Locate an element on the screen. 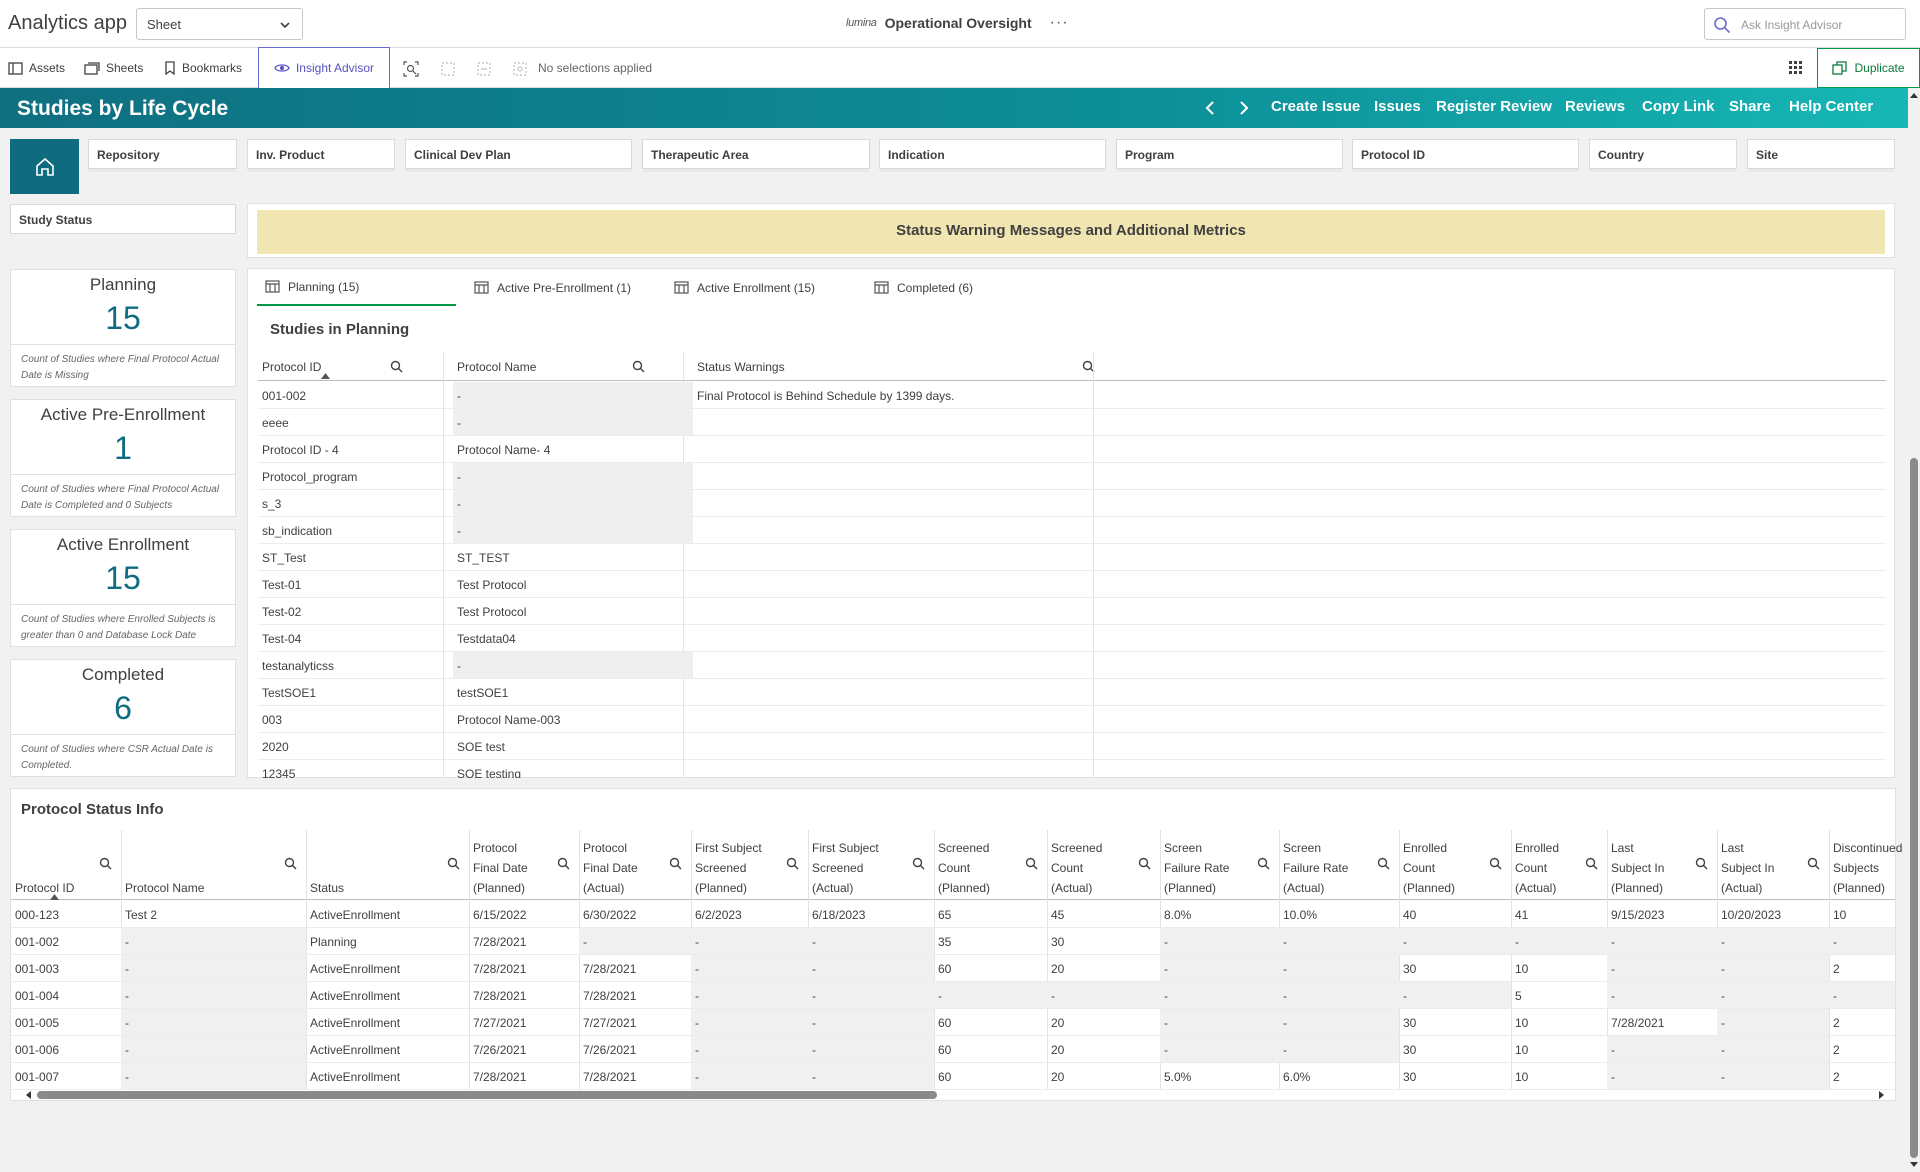 The height and width of the screenshot is (1172, 1920). scroll-up-icon is located at coordinates (1914, 96).